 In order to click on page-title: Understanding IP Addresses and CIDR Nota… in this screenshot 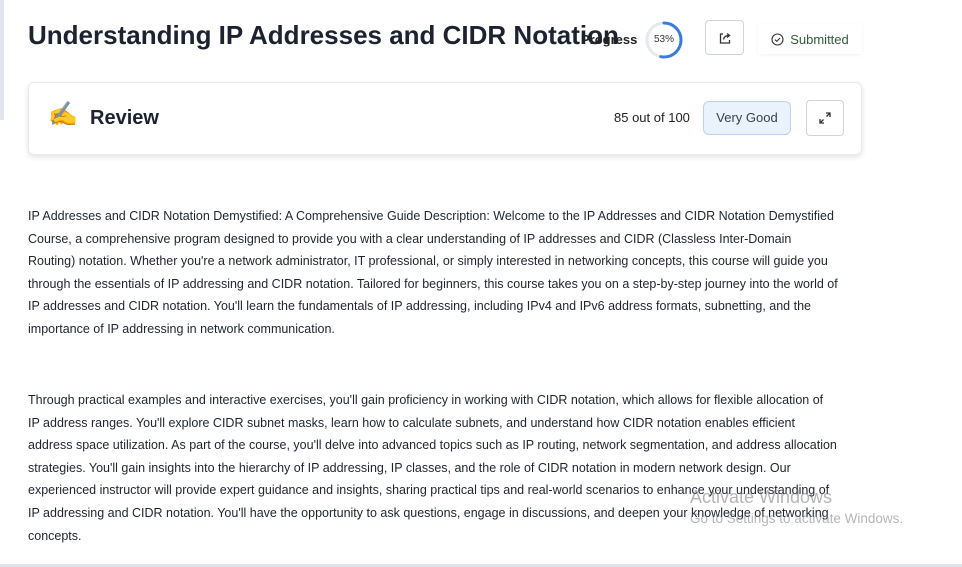, I will do `click(323, 35)`.